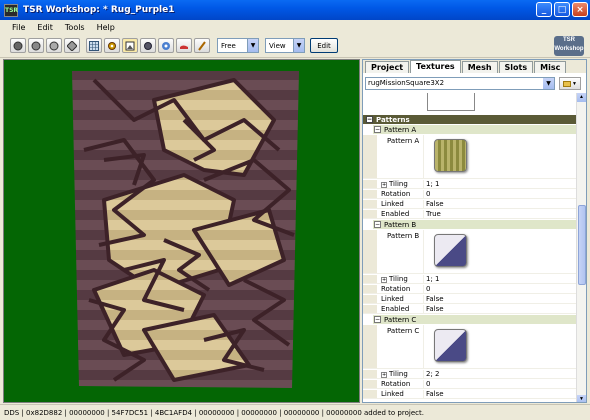 This screenshot has height=420, width=590. What do you see at coordinates (72, 45) in the screenshot?
I see `diamond-icon` at bounding box center [72, 45].